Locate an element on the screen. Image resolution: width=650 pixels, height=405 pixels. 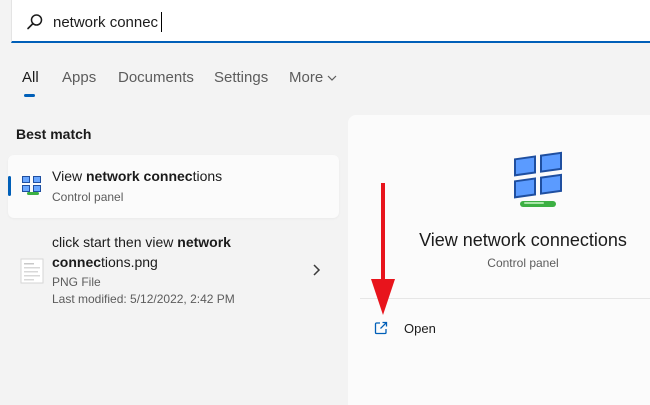
title-text: tions is located at coordinates (207, 176).